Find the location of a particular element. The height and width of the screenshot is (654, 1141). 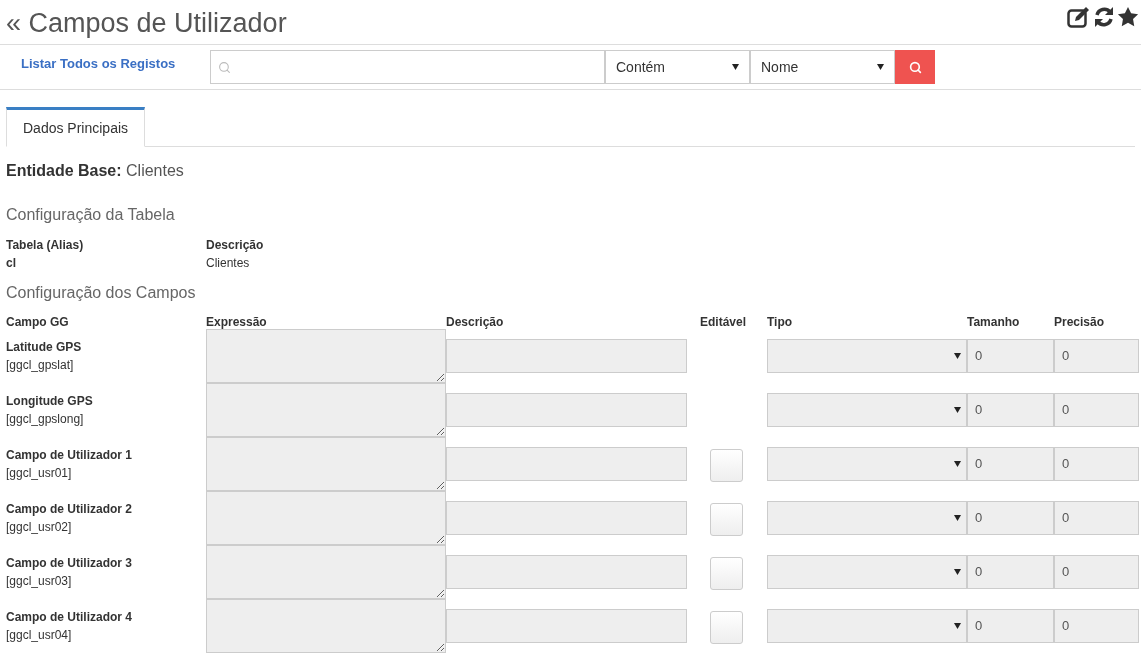

field-select: Nome is located at coordinates (822, 67).